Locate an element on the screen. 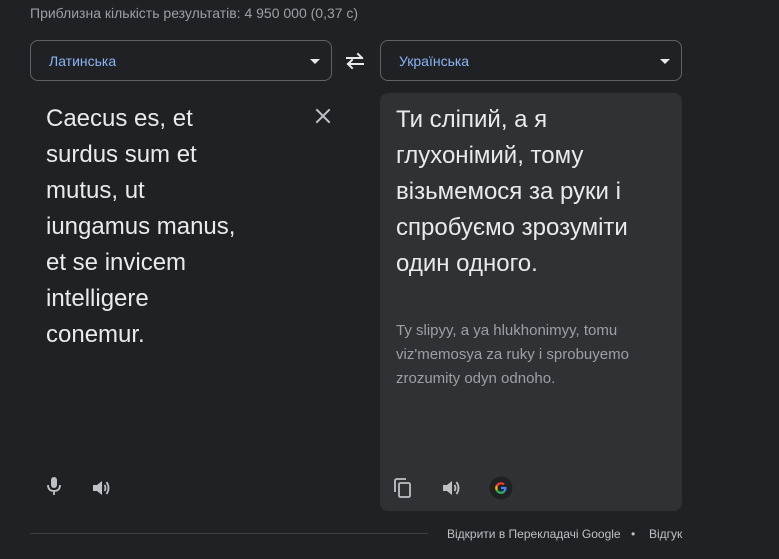 This screenshot has height=559, width=779. swap-arrows-icon is located at coordinates (355, 61).